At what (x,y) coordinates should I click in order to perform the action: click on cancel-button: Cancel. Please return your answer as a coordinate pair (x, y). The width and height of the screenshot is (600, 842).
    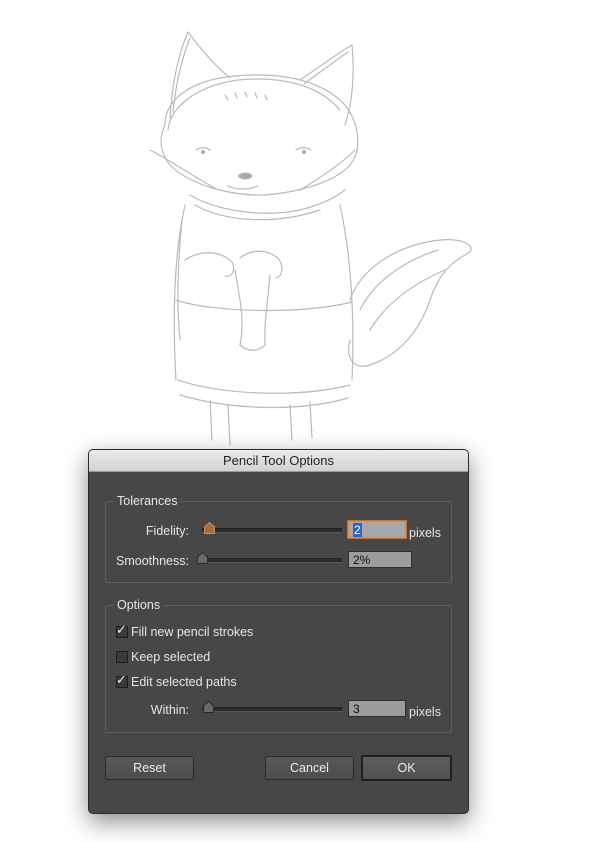
    Looking at the image, I should click on (309, 768).